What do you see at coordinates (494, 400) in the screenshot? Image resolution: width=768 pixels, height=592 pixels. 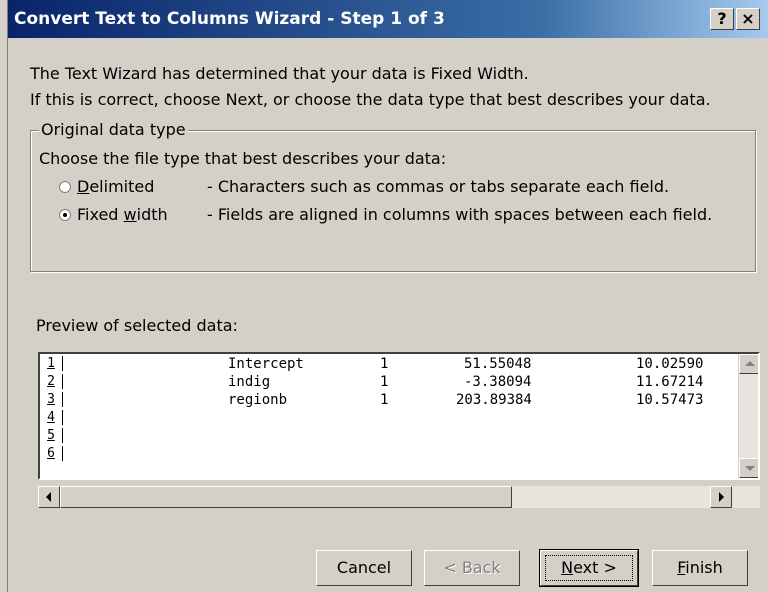 I see `cell-estimate: 203.89384` at bounding box center [494, 400].